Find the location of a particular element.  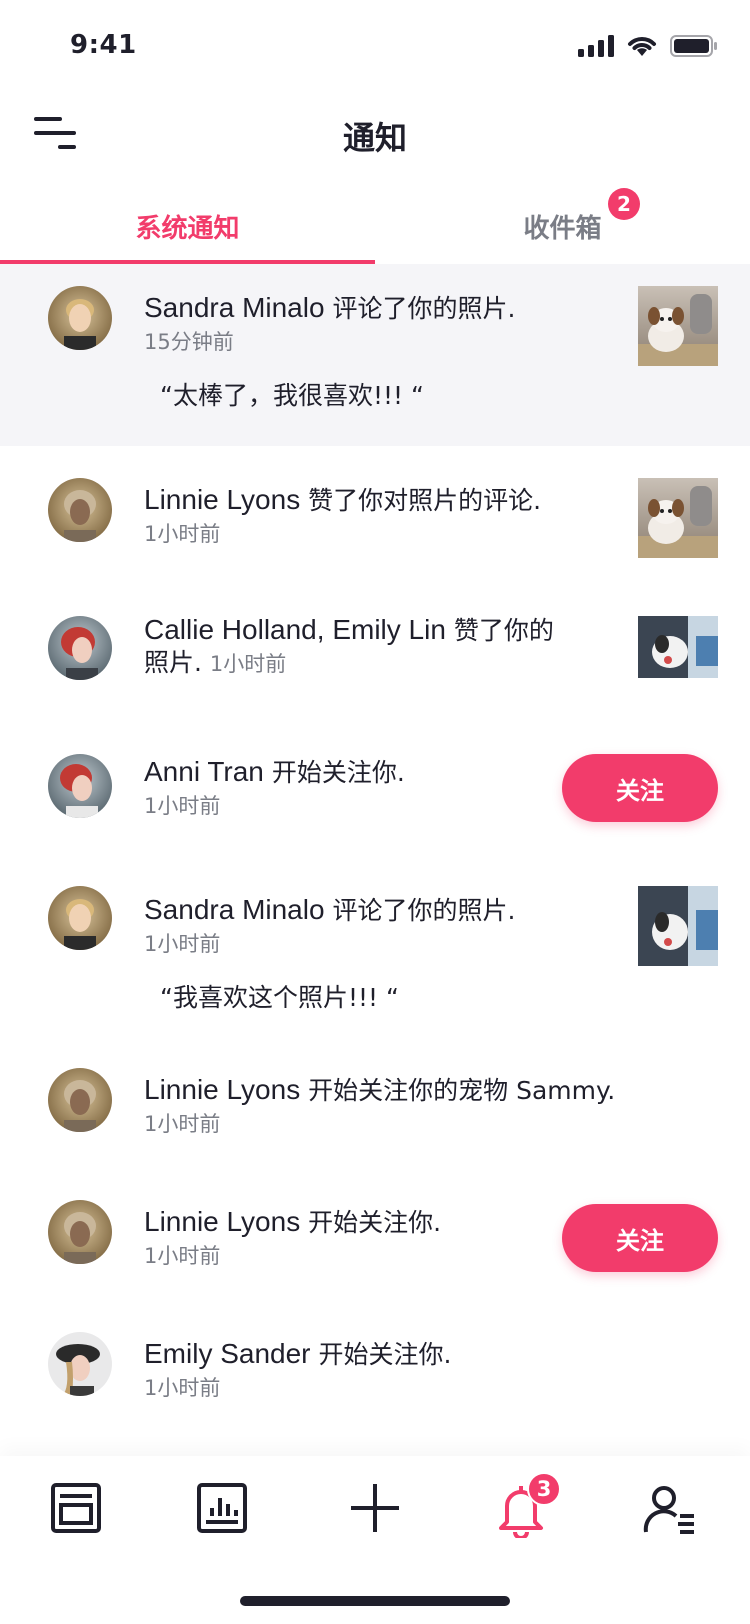

tab-inbox: 收件箱 2 is located at coordinates (562, 226).